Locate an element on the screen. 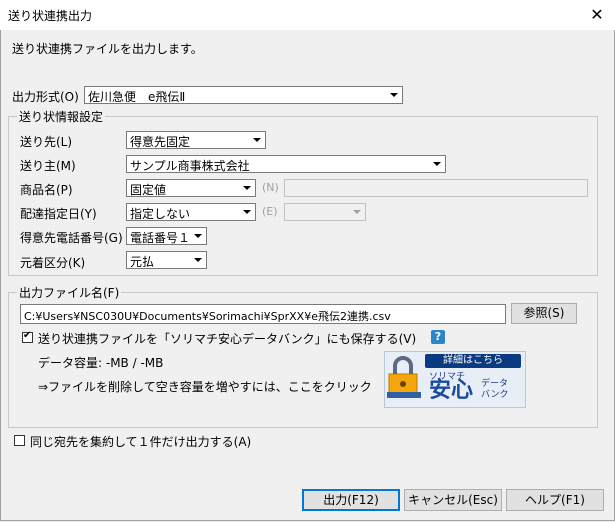  product-name-extra-field is located at coordinates (436, 188).